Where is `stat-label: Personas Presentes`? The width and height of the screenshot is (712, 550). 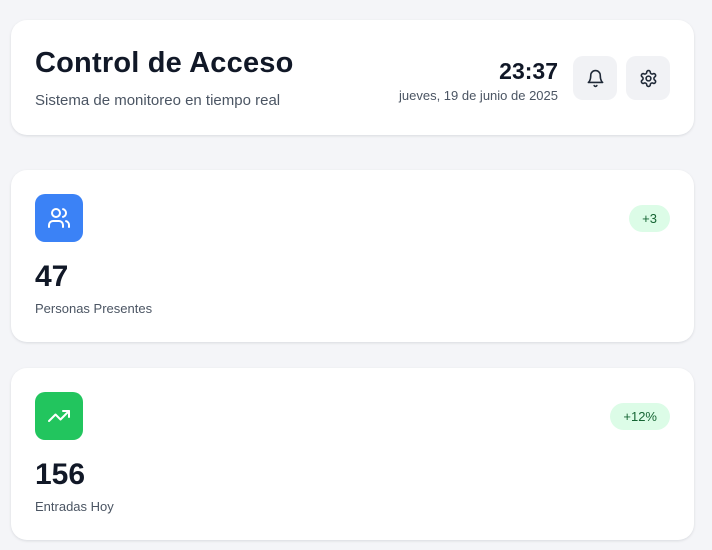 stat-label: Personas Presentes is located at coordinates (94, 308).